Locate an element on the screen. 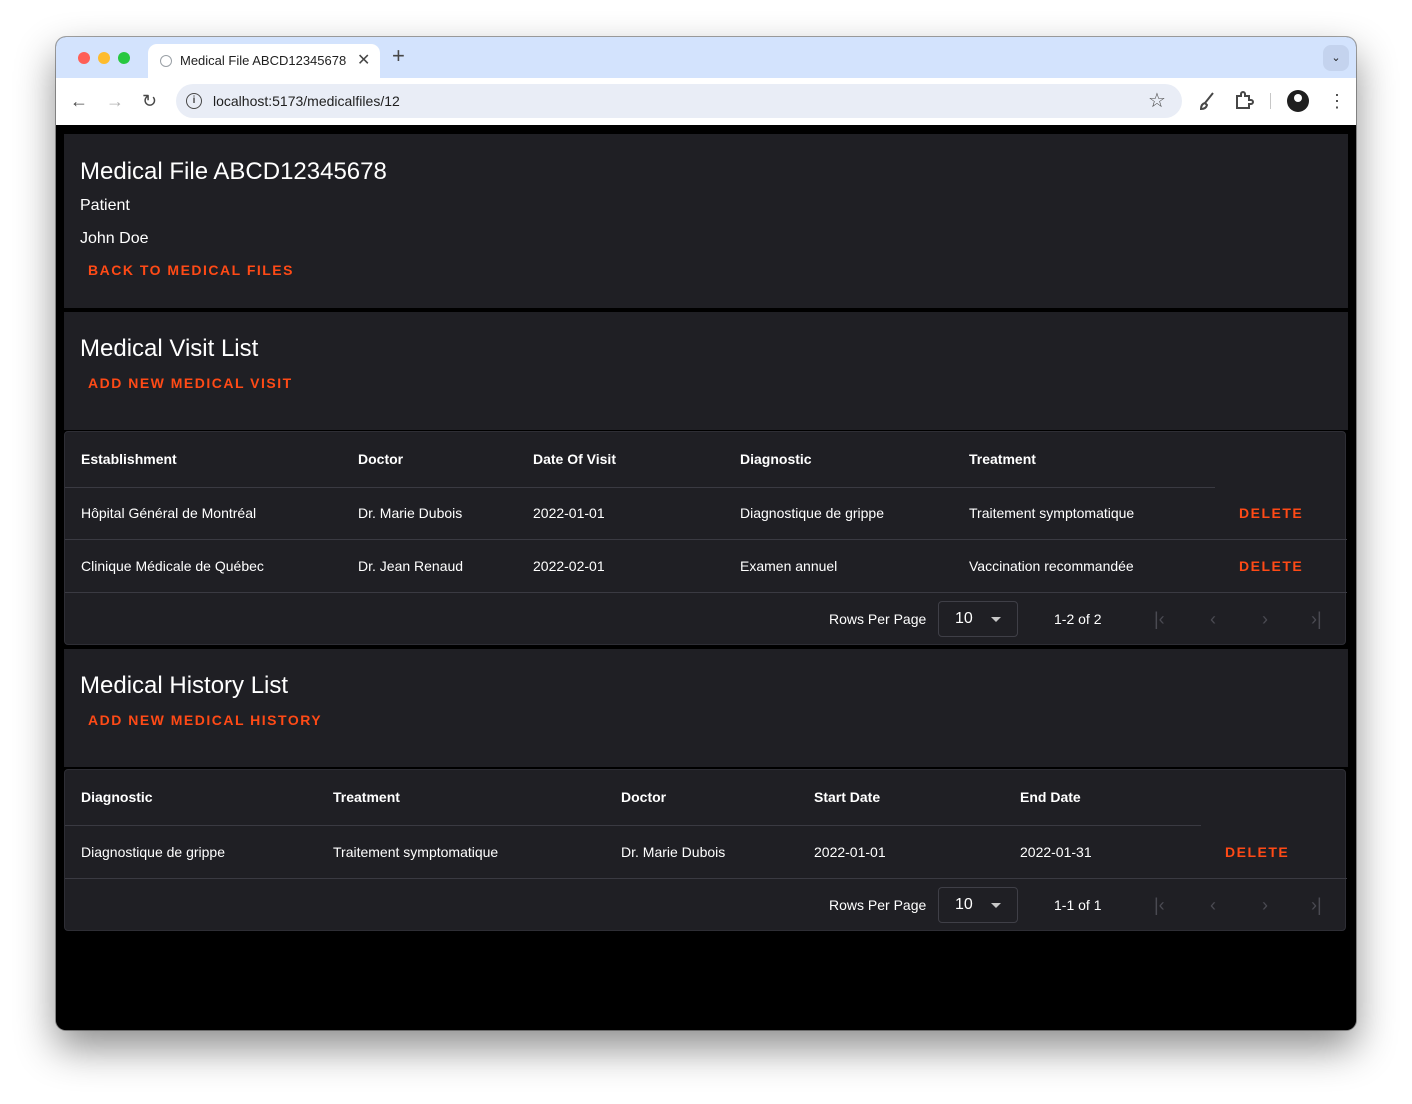  column-header: Date Of Visit is located at coordinates (574, 459).